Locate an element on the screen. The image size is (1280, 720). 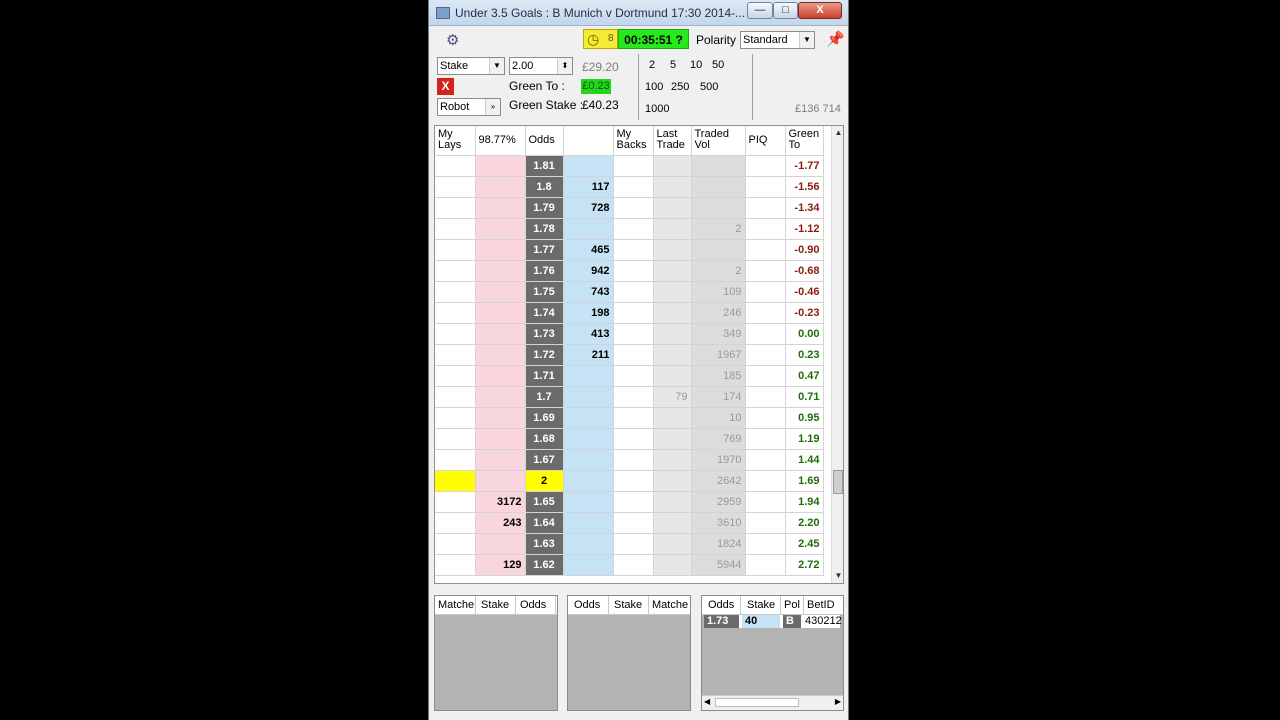
minimize-button: — is located at coordinates (760, 10).